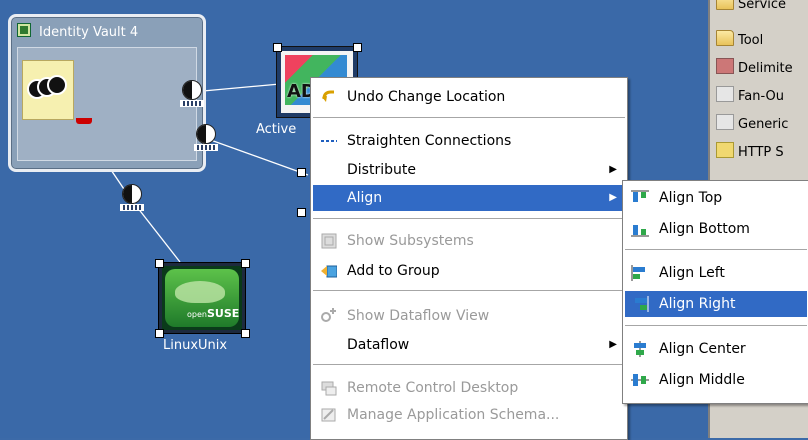  I want to click on undo-icon, so click(328, 96).